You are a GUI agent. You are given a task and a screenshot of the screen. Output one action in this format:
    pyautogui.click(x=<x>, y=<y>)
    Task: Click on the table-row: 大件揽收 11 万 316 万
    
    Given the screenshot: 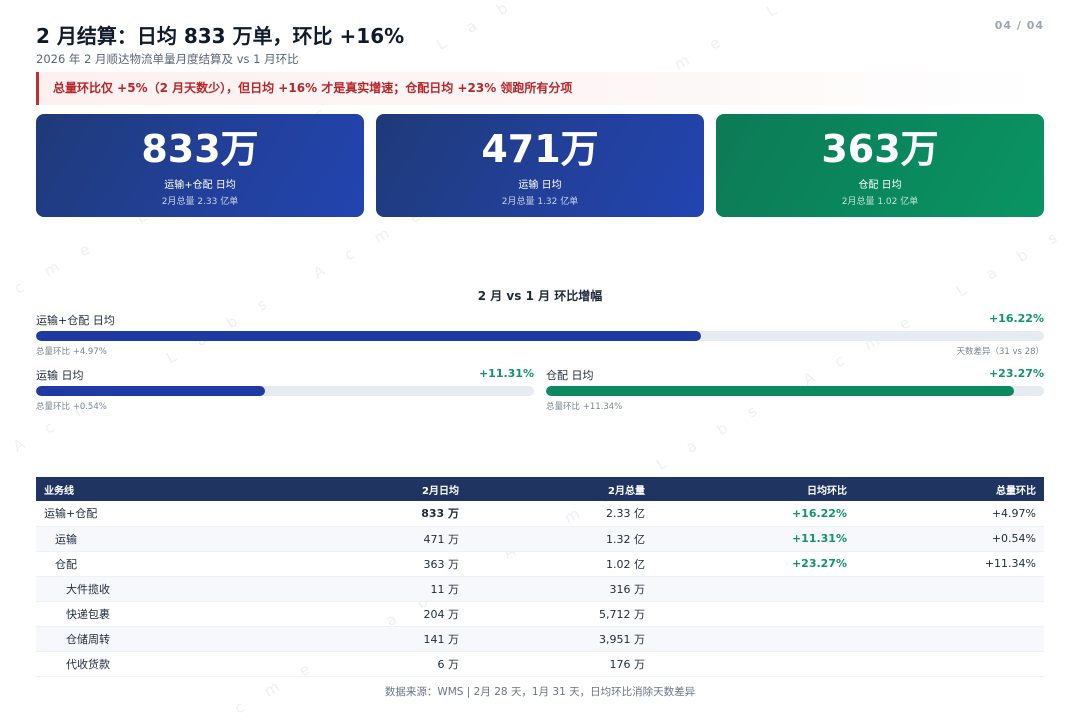 What is the action you would take?
    pyautogui.click(x=540, y=589)
    